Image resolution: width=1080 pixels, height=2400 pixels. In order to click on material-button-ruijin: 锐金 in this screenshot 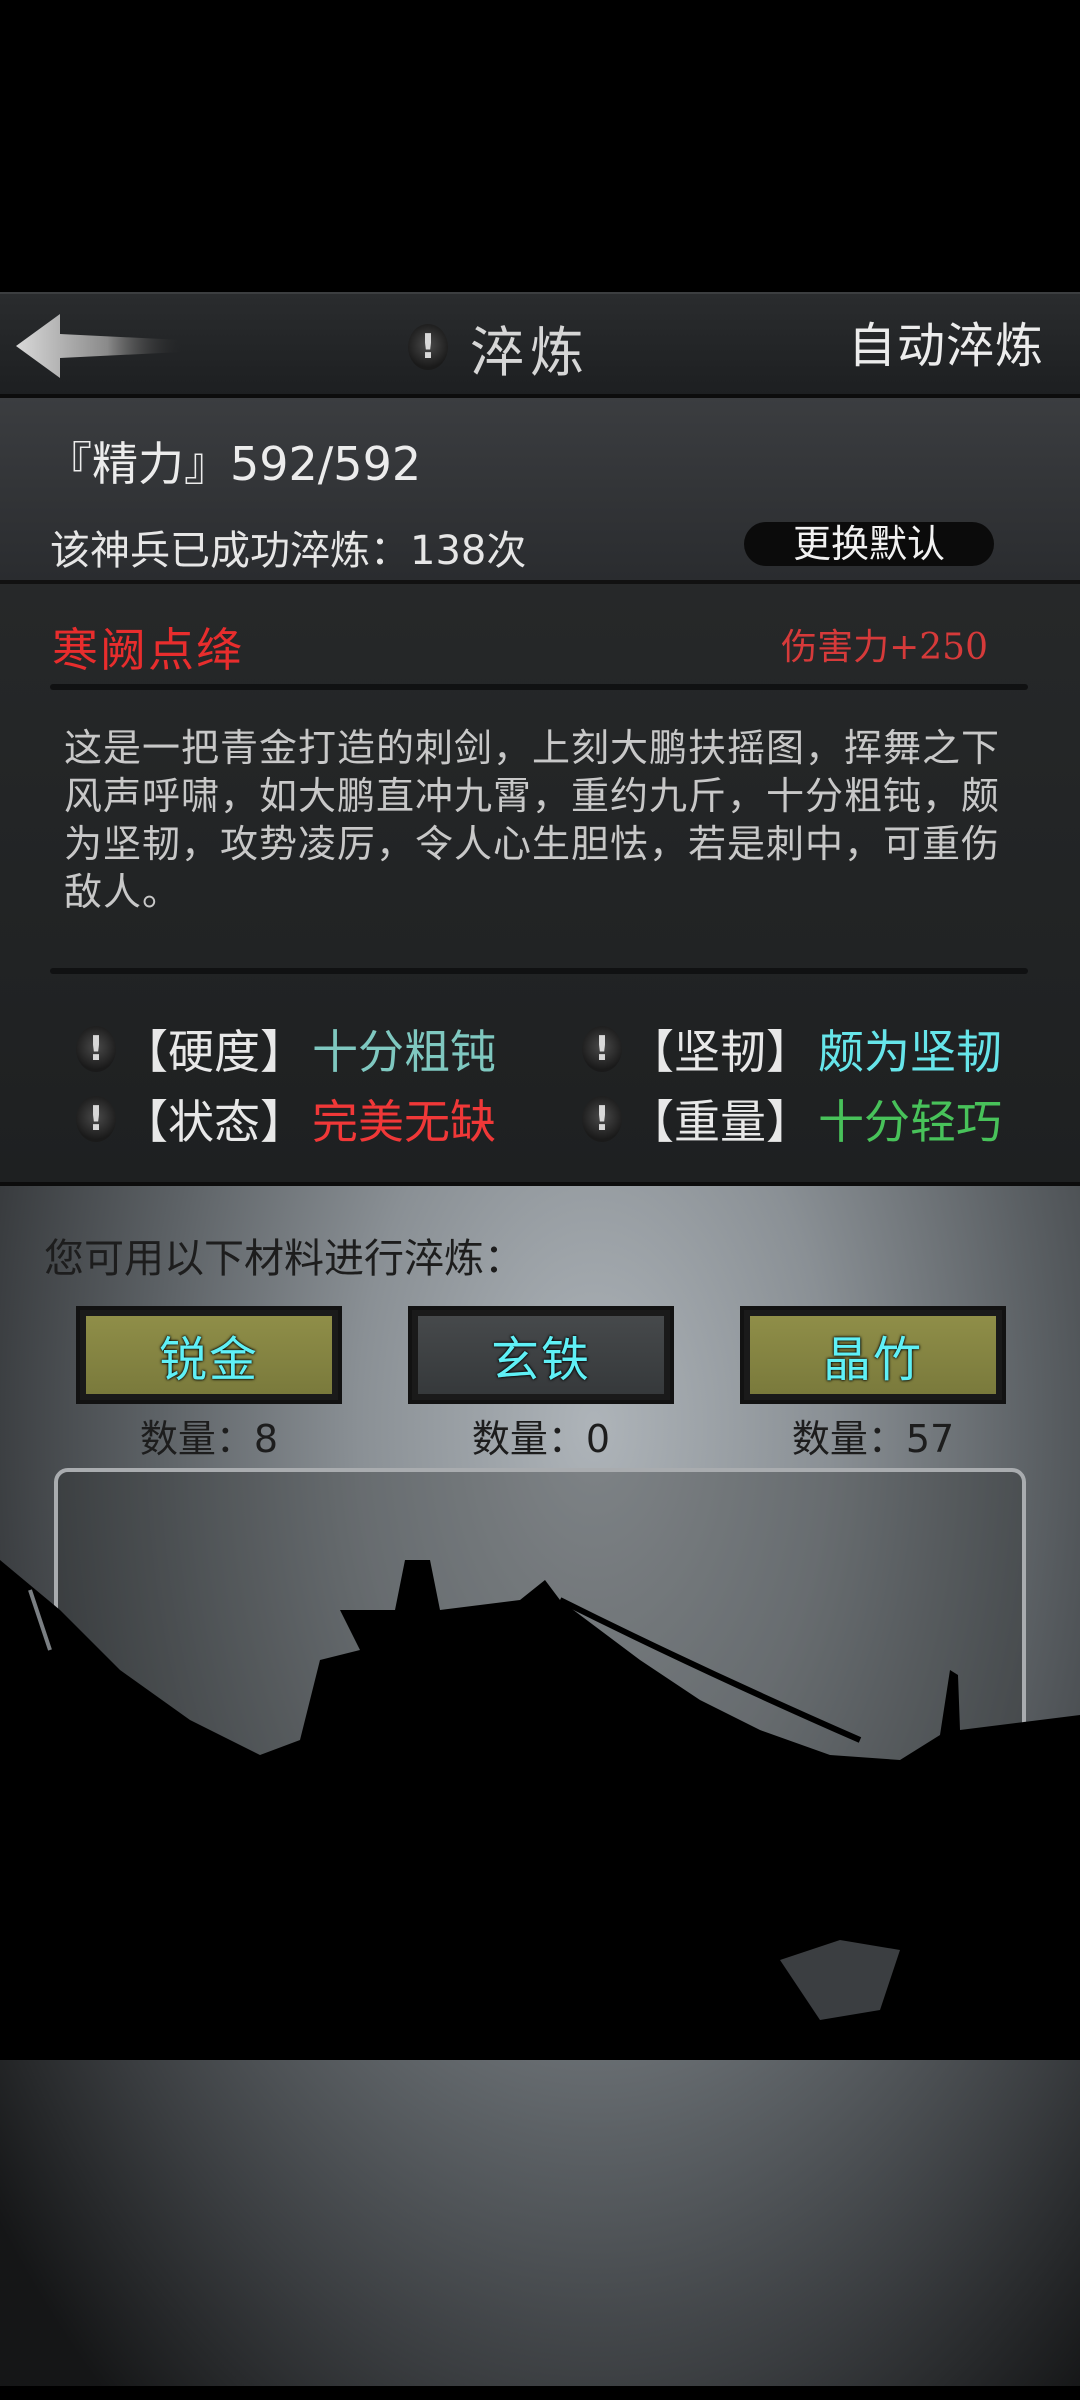, I will do `click(209, 1355)`.